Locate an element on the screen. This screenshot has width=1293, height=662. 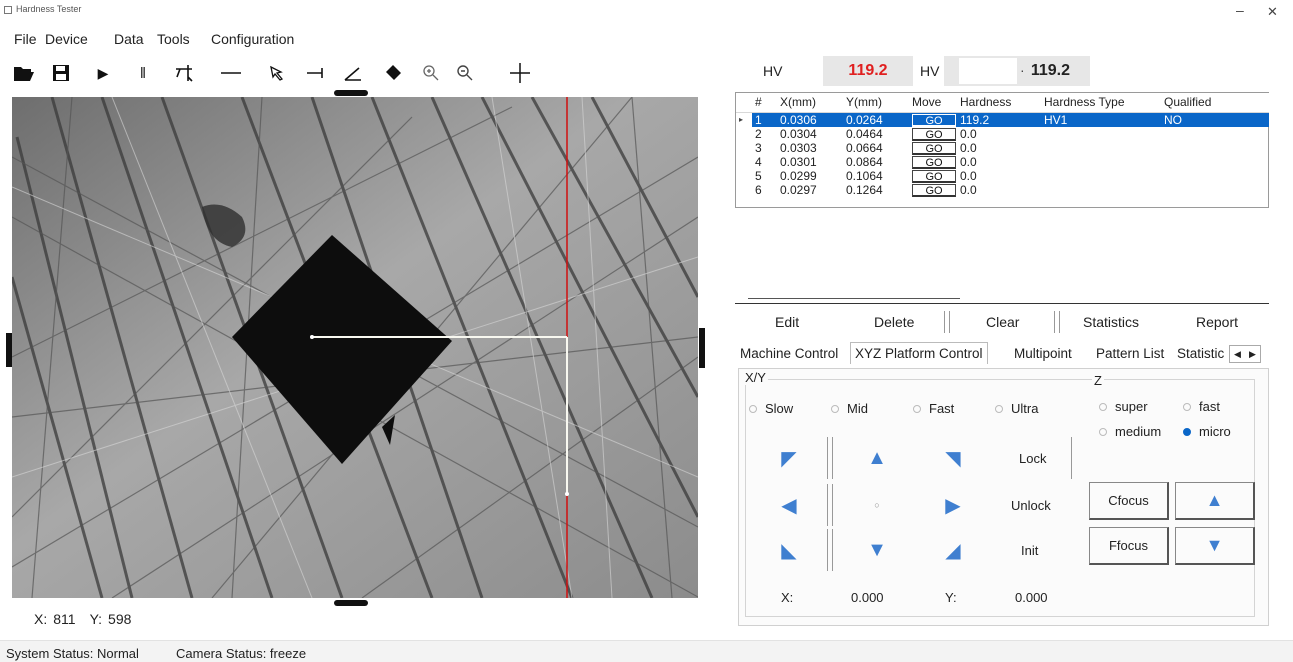
table-row: 5 0.0299 0.1064 GO 0.0 is located at coordinates (1002, 176).